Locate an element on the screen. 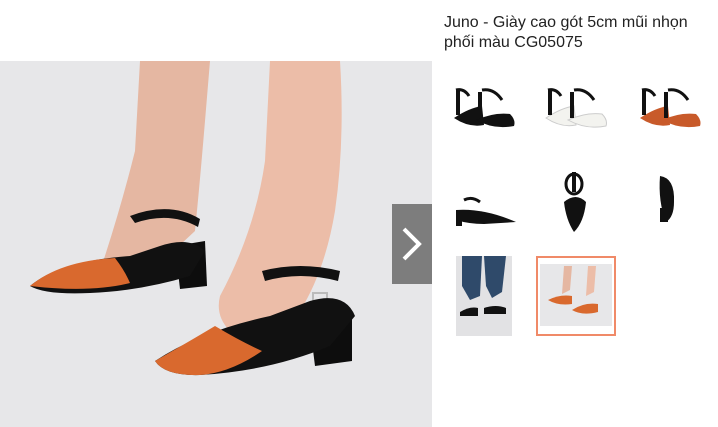 This screenshot has width=718, height=427. product-title-line1: Juno - Giày cao gót 5cm mũi nhọn is located at coordinates (566, 22).